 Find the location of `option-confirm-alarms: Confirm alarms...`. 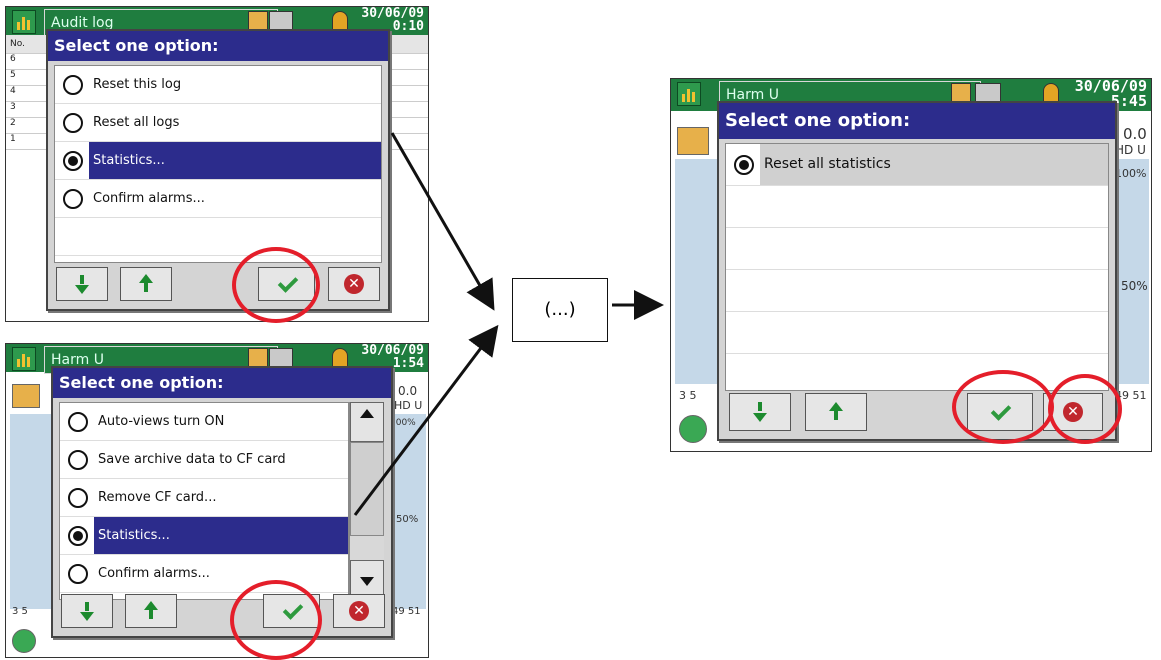

option-confirm-alarms: Confirm alarms... is located at coordinates (218, 199).